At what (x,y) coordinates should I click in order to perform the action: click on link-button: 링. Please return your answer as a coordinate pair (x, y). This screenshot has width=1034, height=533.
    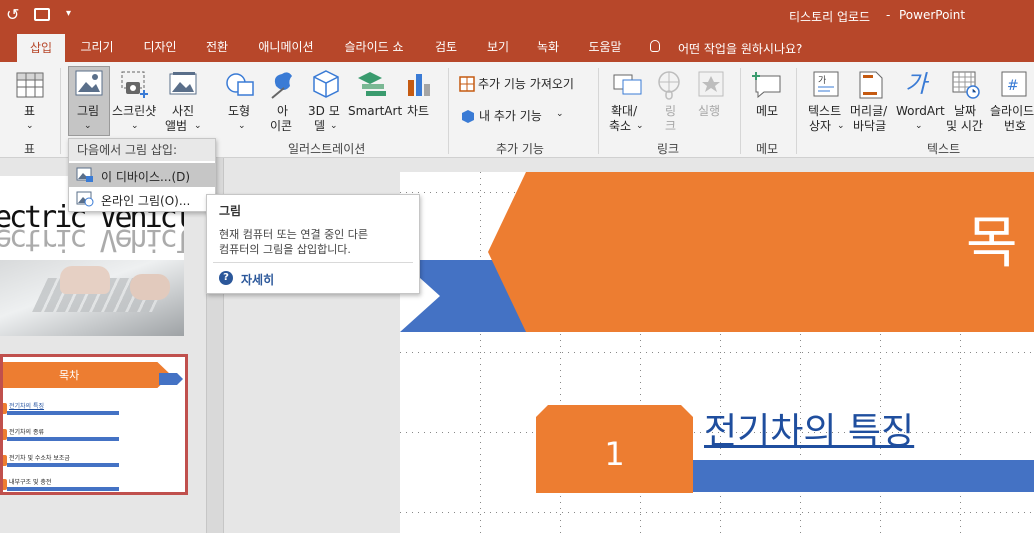
    Looking at the image, I should click on (670, 111).